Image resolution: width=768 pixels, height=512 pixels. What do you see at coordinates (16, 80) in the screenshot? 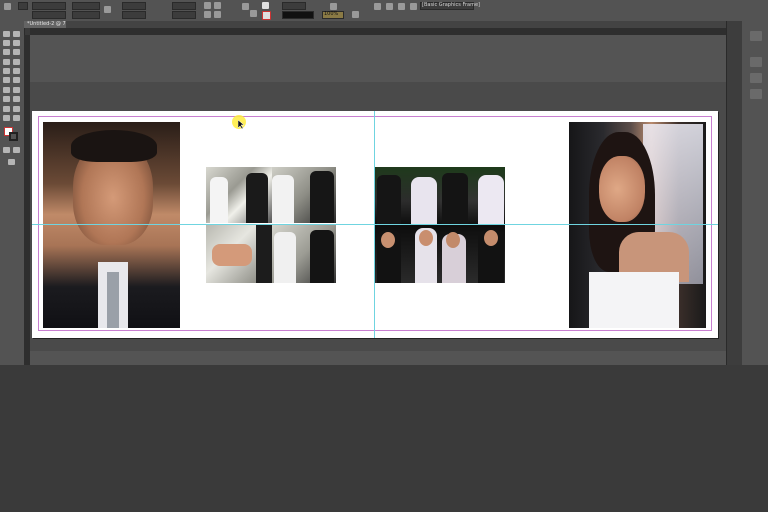
I see `rectangle-tool-icon` at bounding box center [16, 80].